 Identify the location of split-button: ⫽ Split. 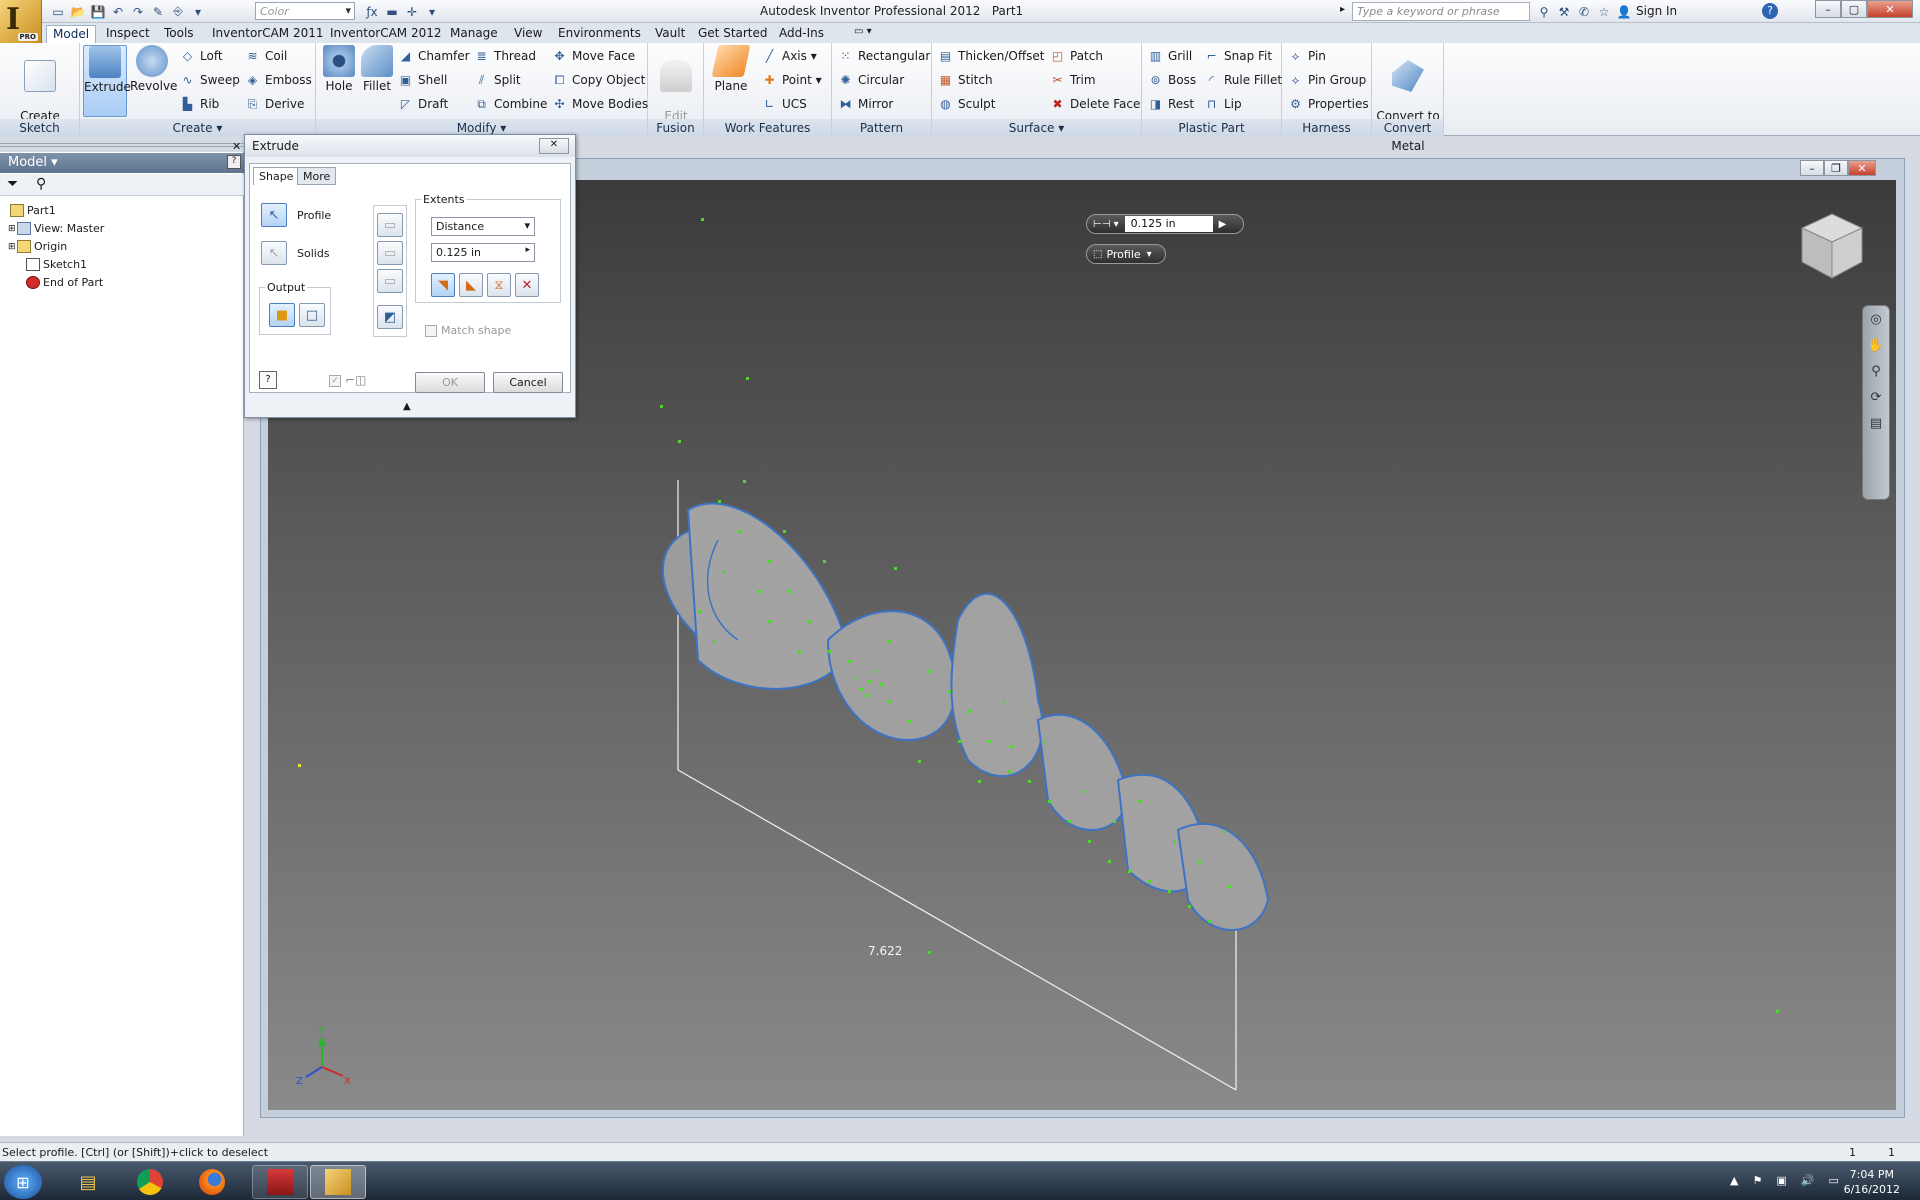
(497, 80).